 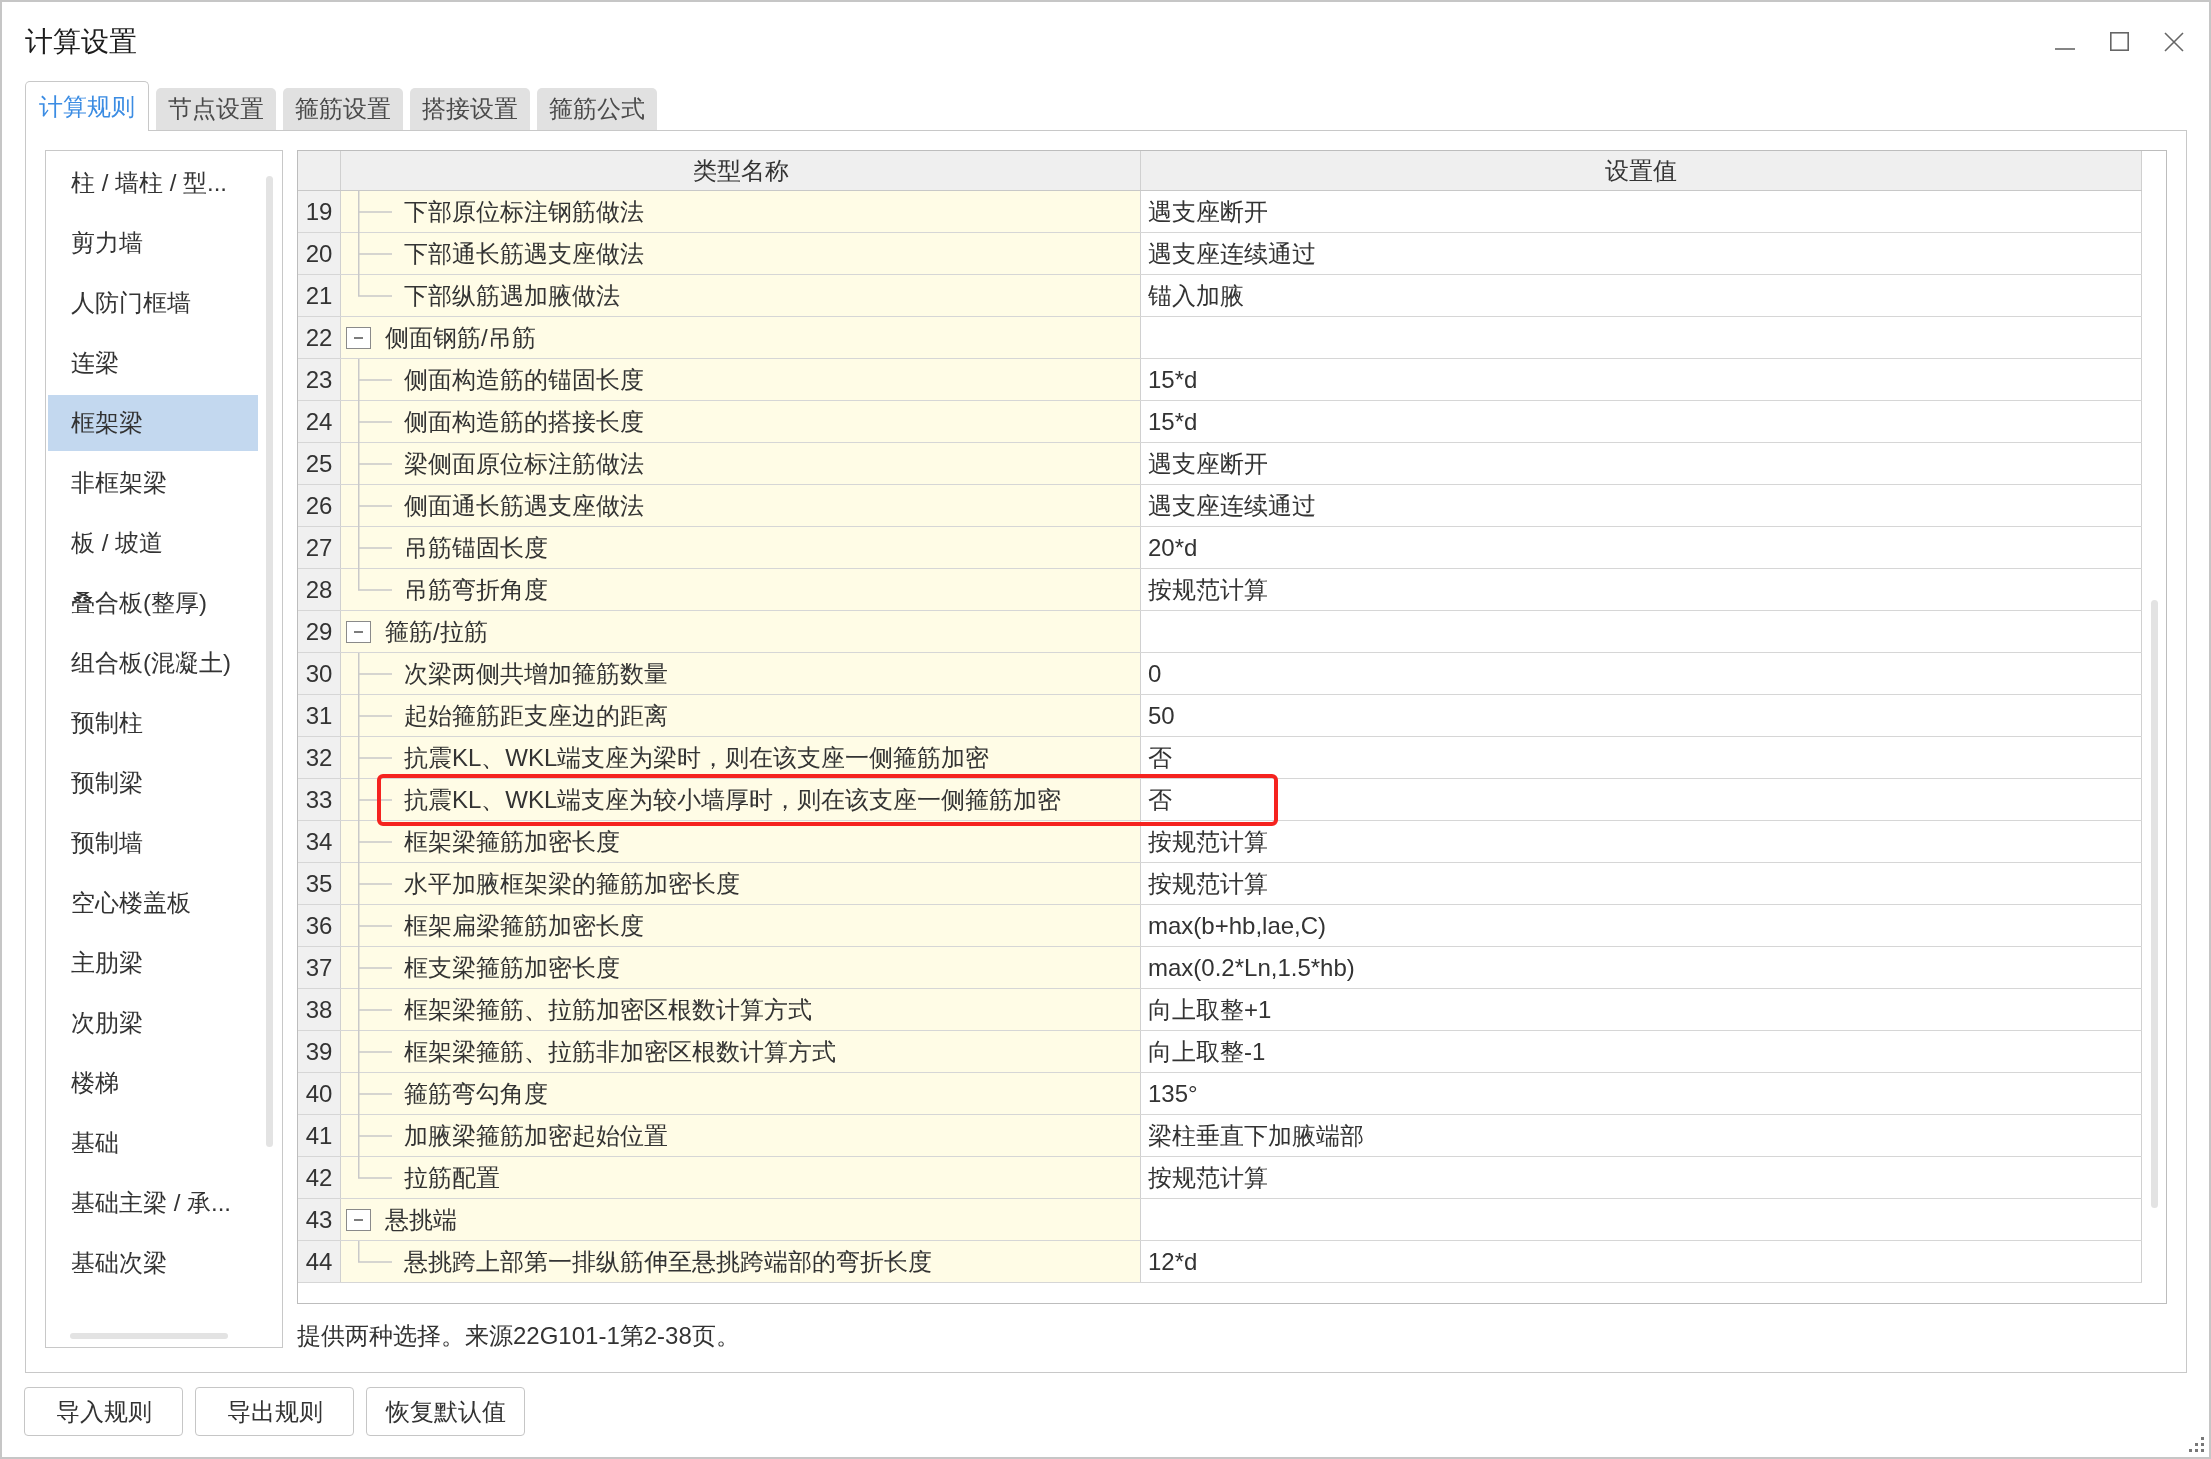 What do you see at coordinates (319, 505) in the screenshot?
I see `row-number: 26` at bounding box center [319, 505].